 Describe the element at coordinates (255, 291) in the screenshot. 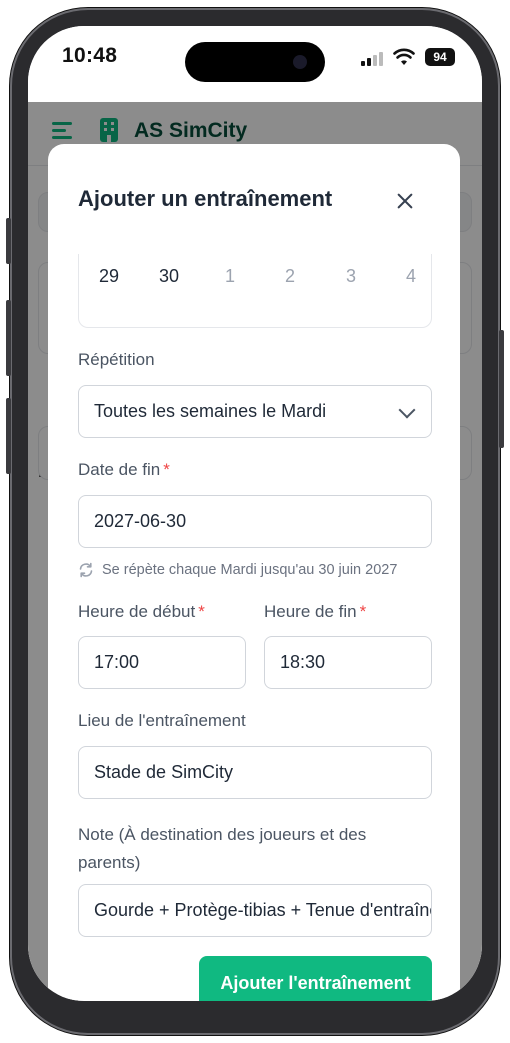

I see `date-picker-calendar: 29 30 1 2 3 4` at that location.